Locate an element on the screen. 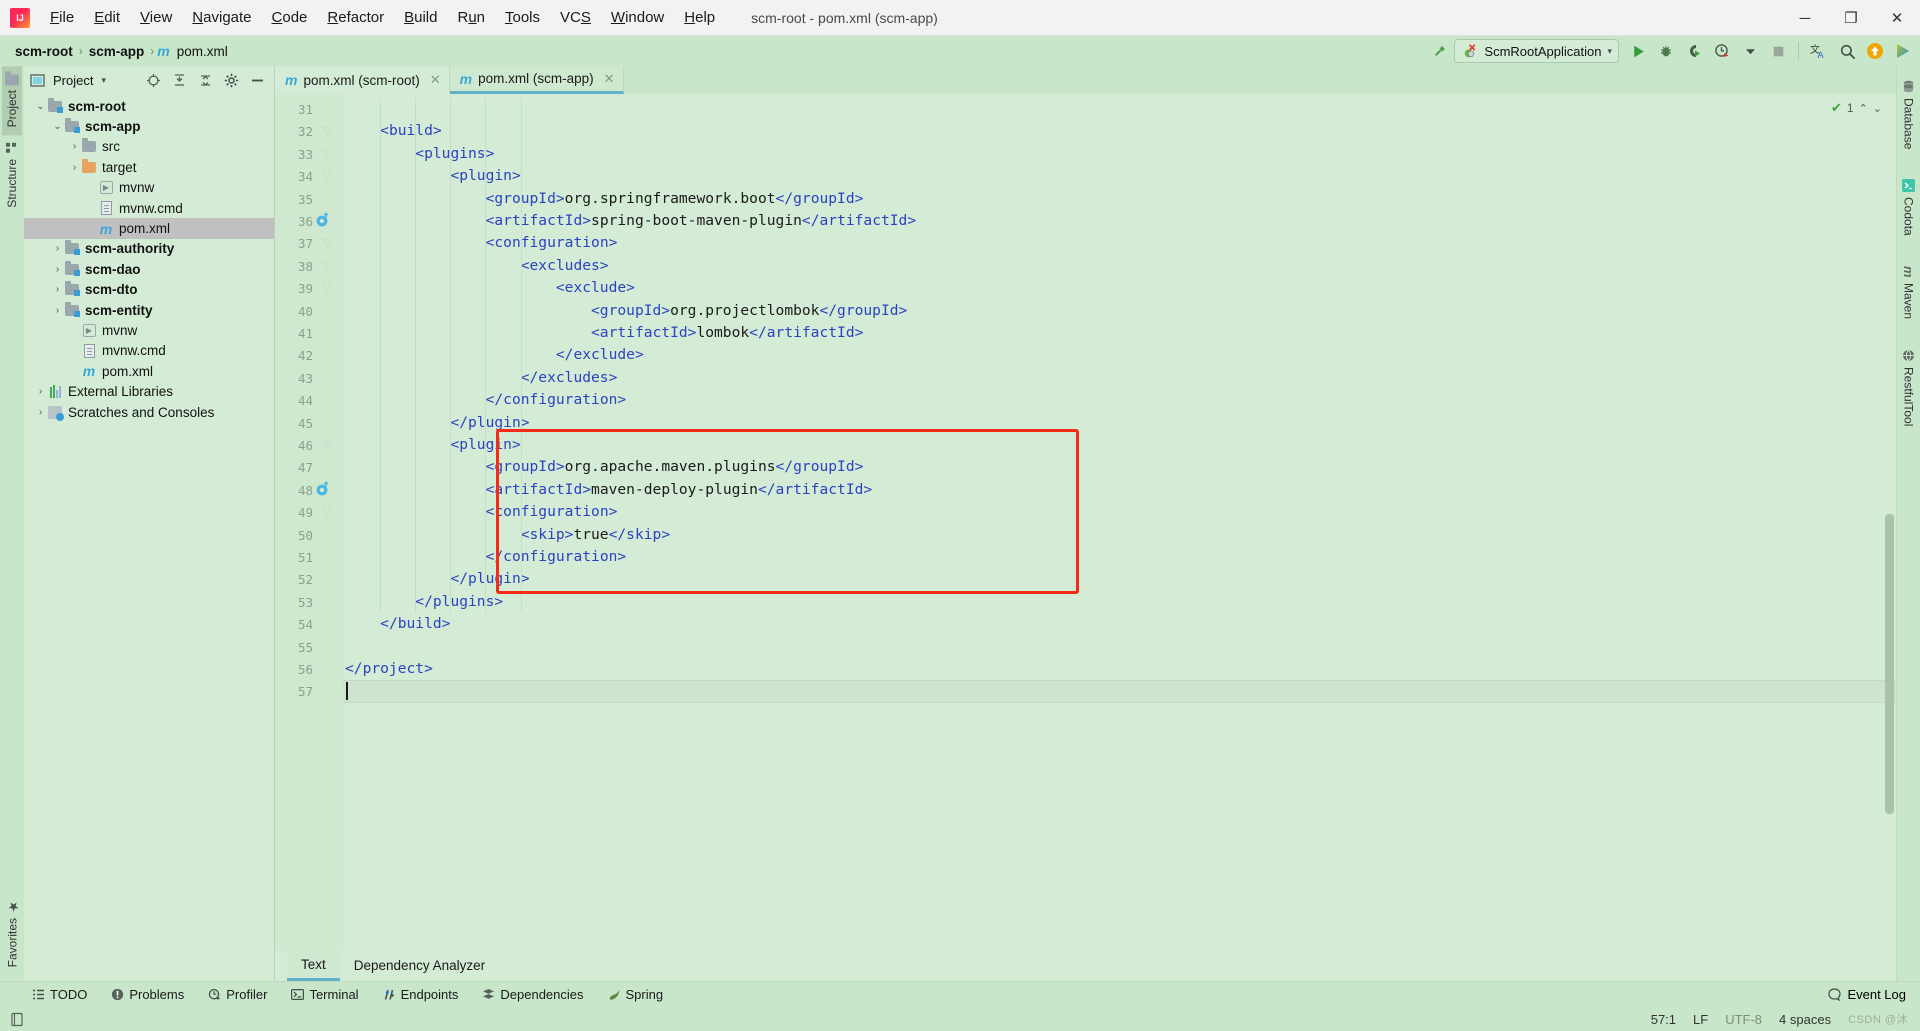  menu-item-navigate: Navigate is located at coordinates (221, 17).